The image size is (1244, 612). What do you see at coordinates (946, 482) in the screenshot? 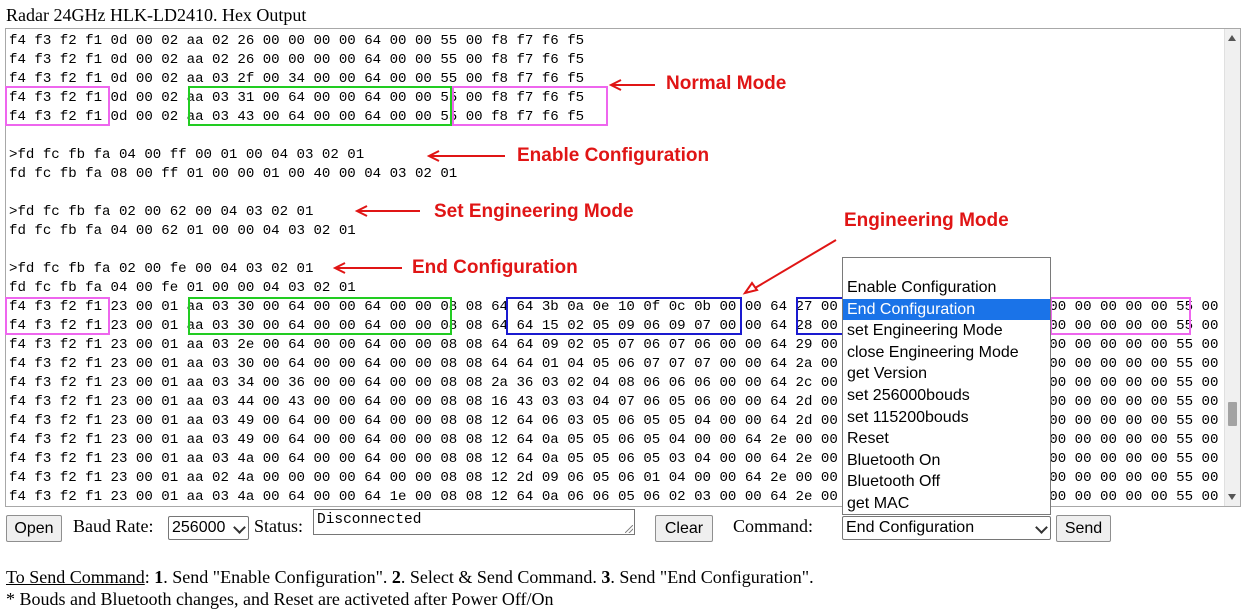
I see `command-option: Bluetooth Off` at bounding box center [946, 482].